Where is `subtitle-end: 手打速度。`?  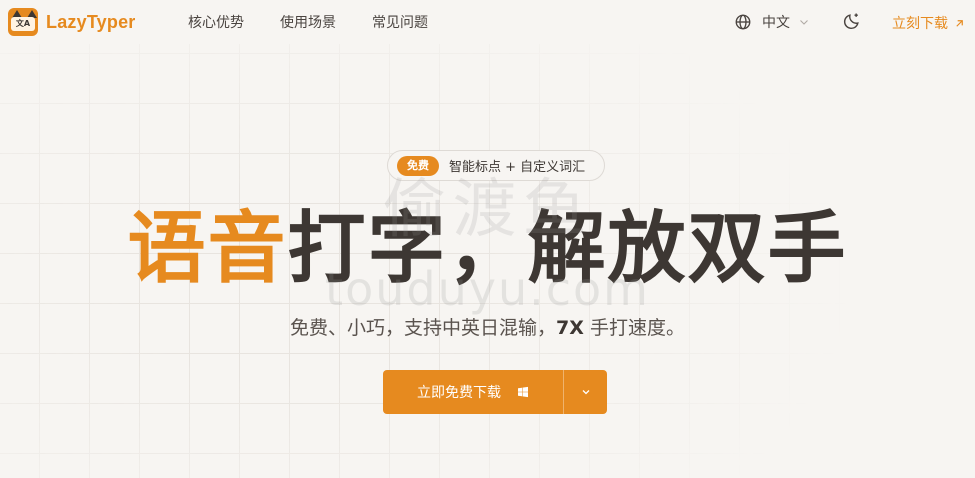
subtitle-end: 手打速度。 is located at coordinates (634, 328).